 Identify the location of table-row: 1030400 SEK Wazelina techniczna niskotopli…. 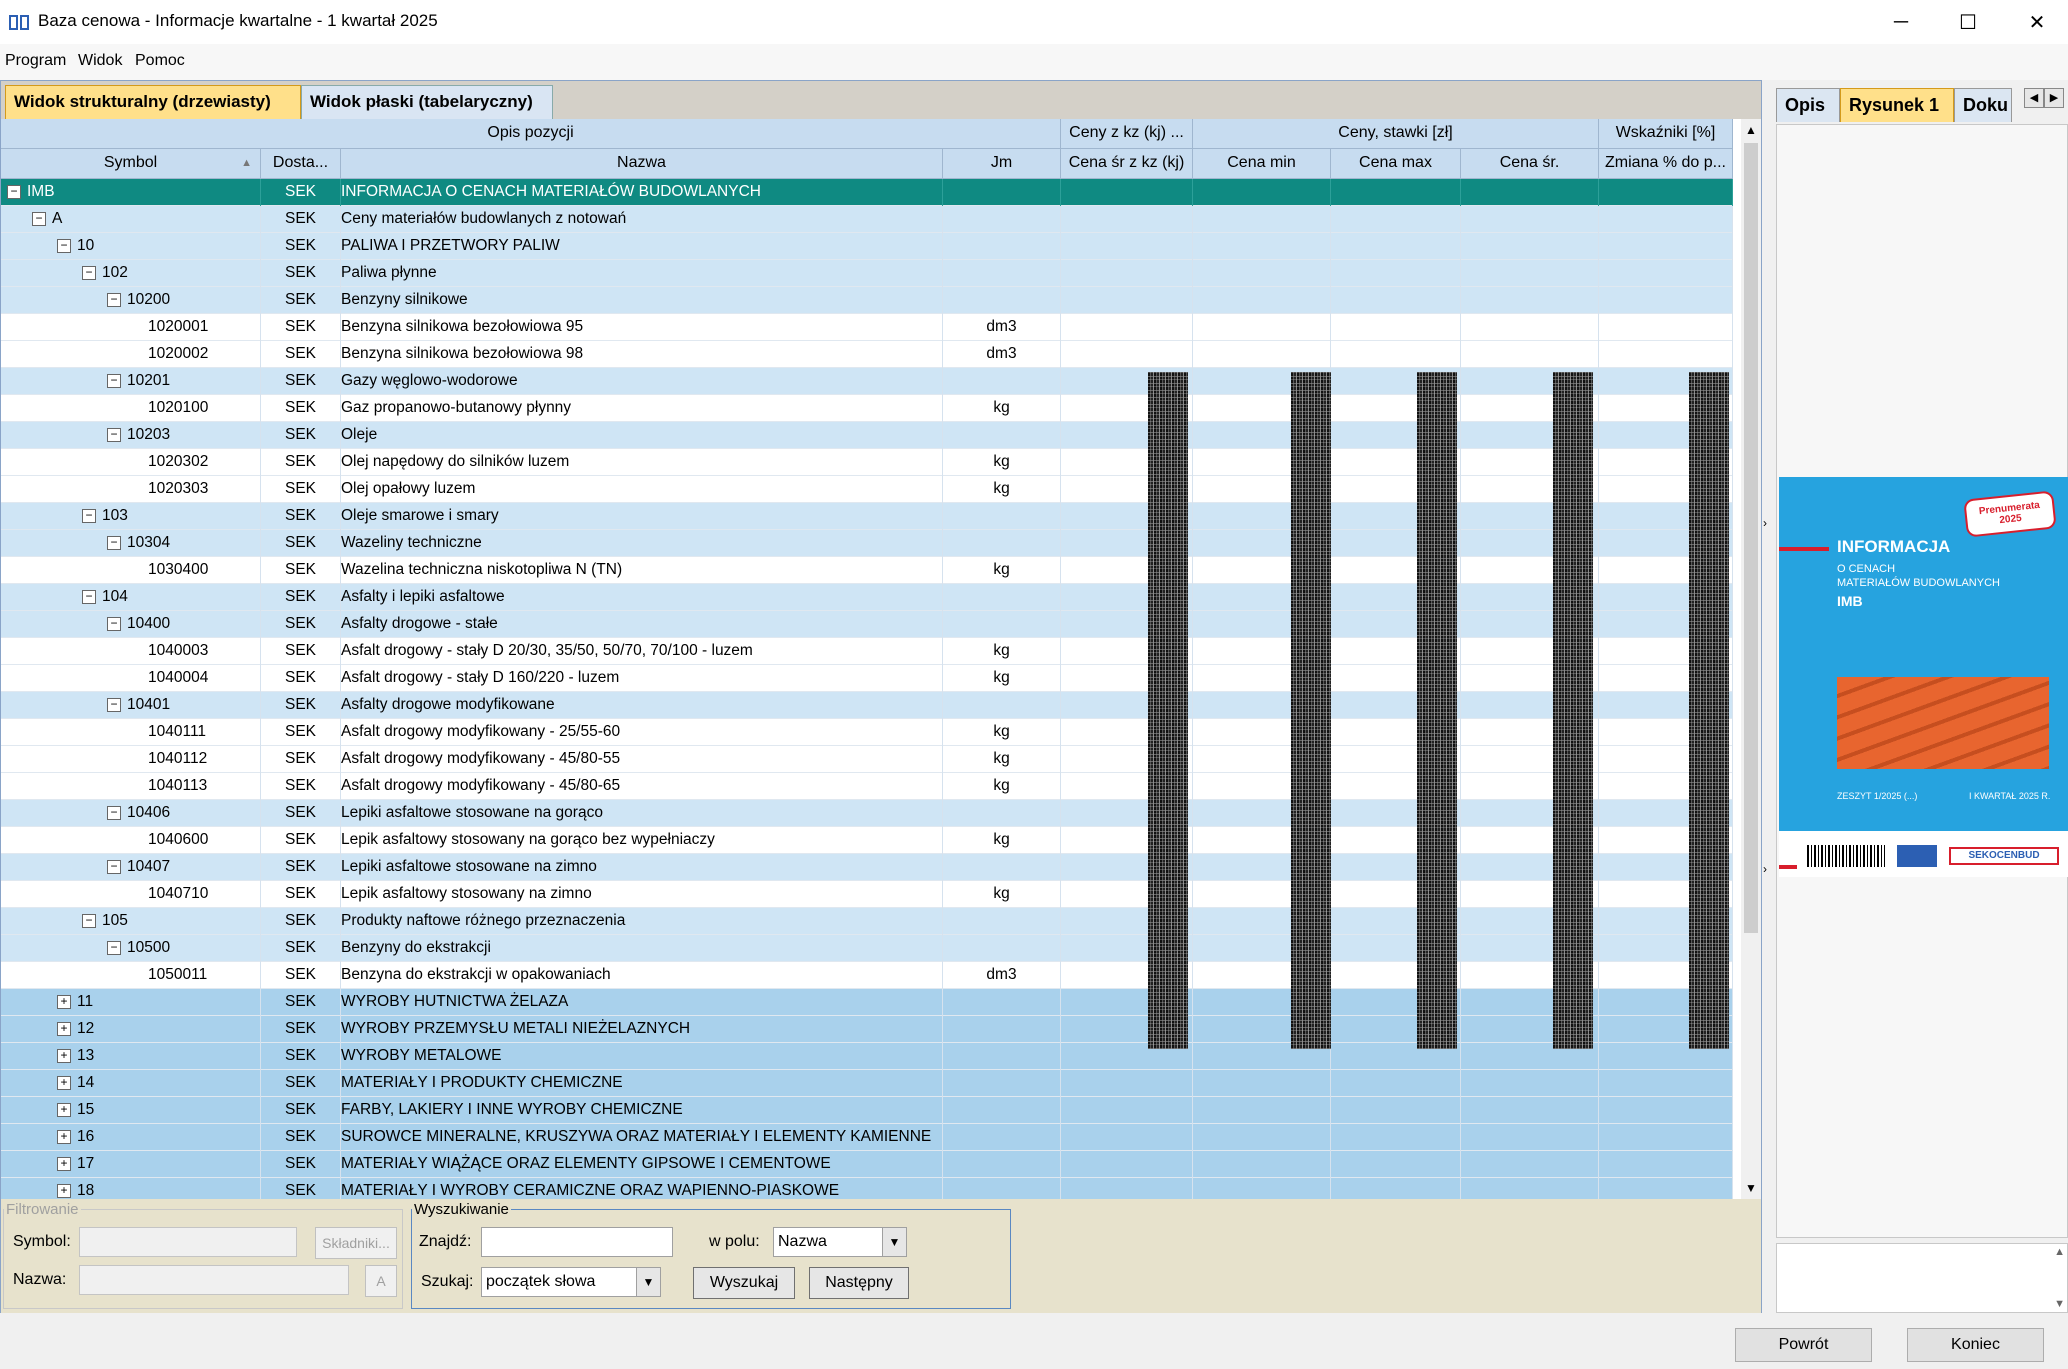
(867, 570).